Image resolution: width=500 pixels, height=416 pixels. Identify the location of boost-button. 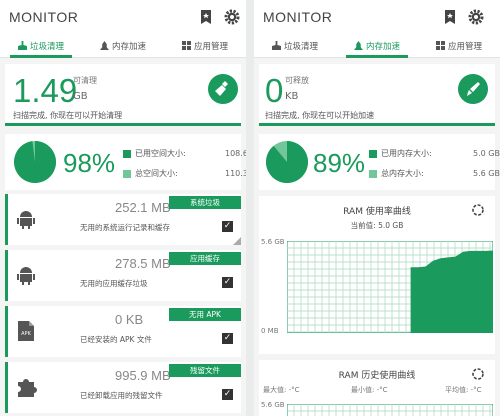
(473, 89).